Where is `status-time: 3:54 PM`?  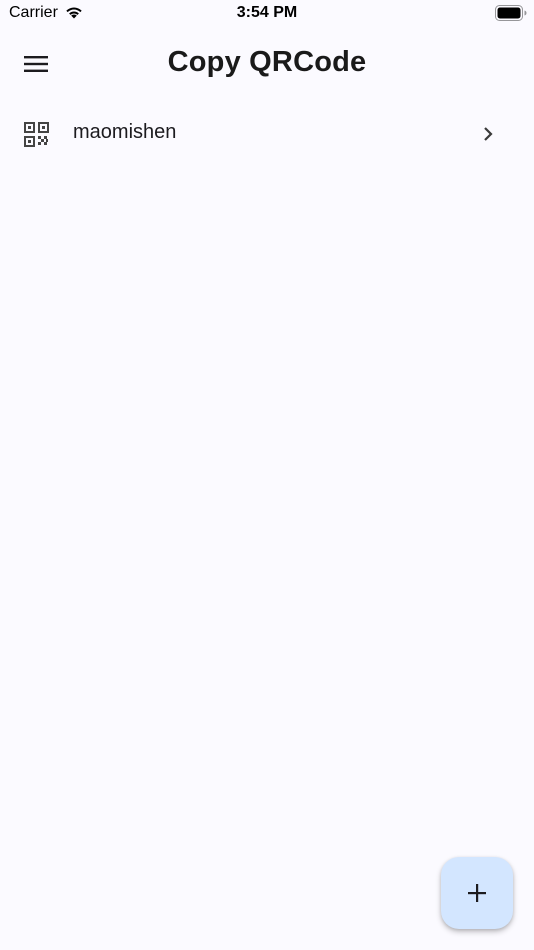
status-time: 3:54 PM is located at coordinates (267, 12).